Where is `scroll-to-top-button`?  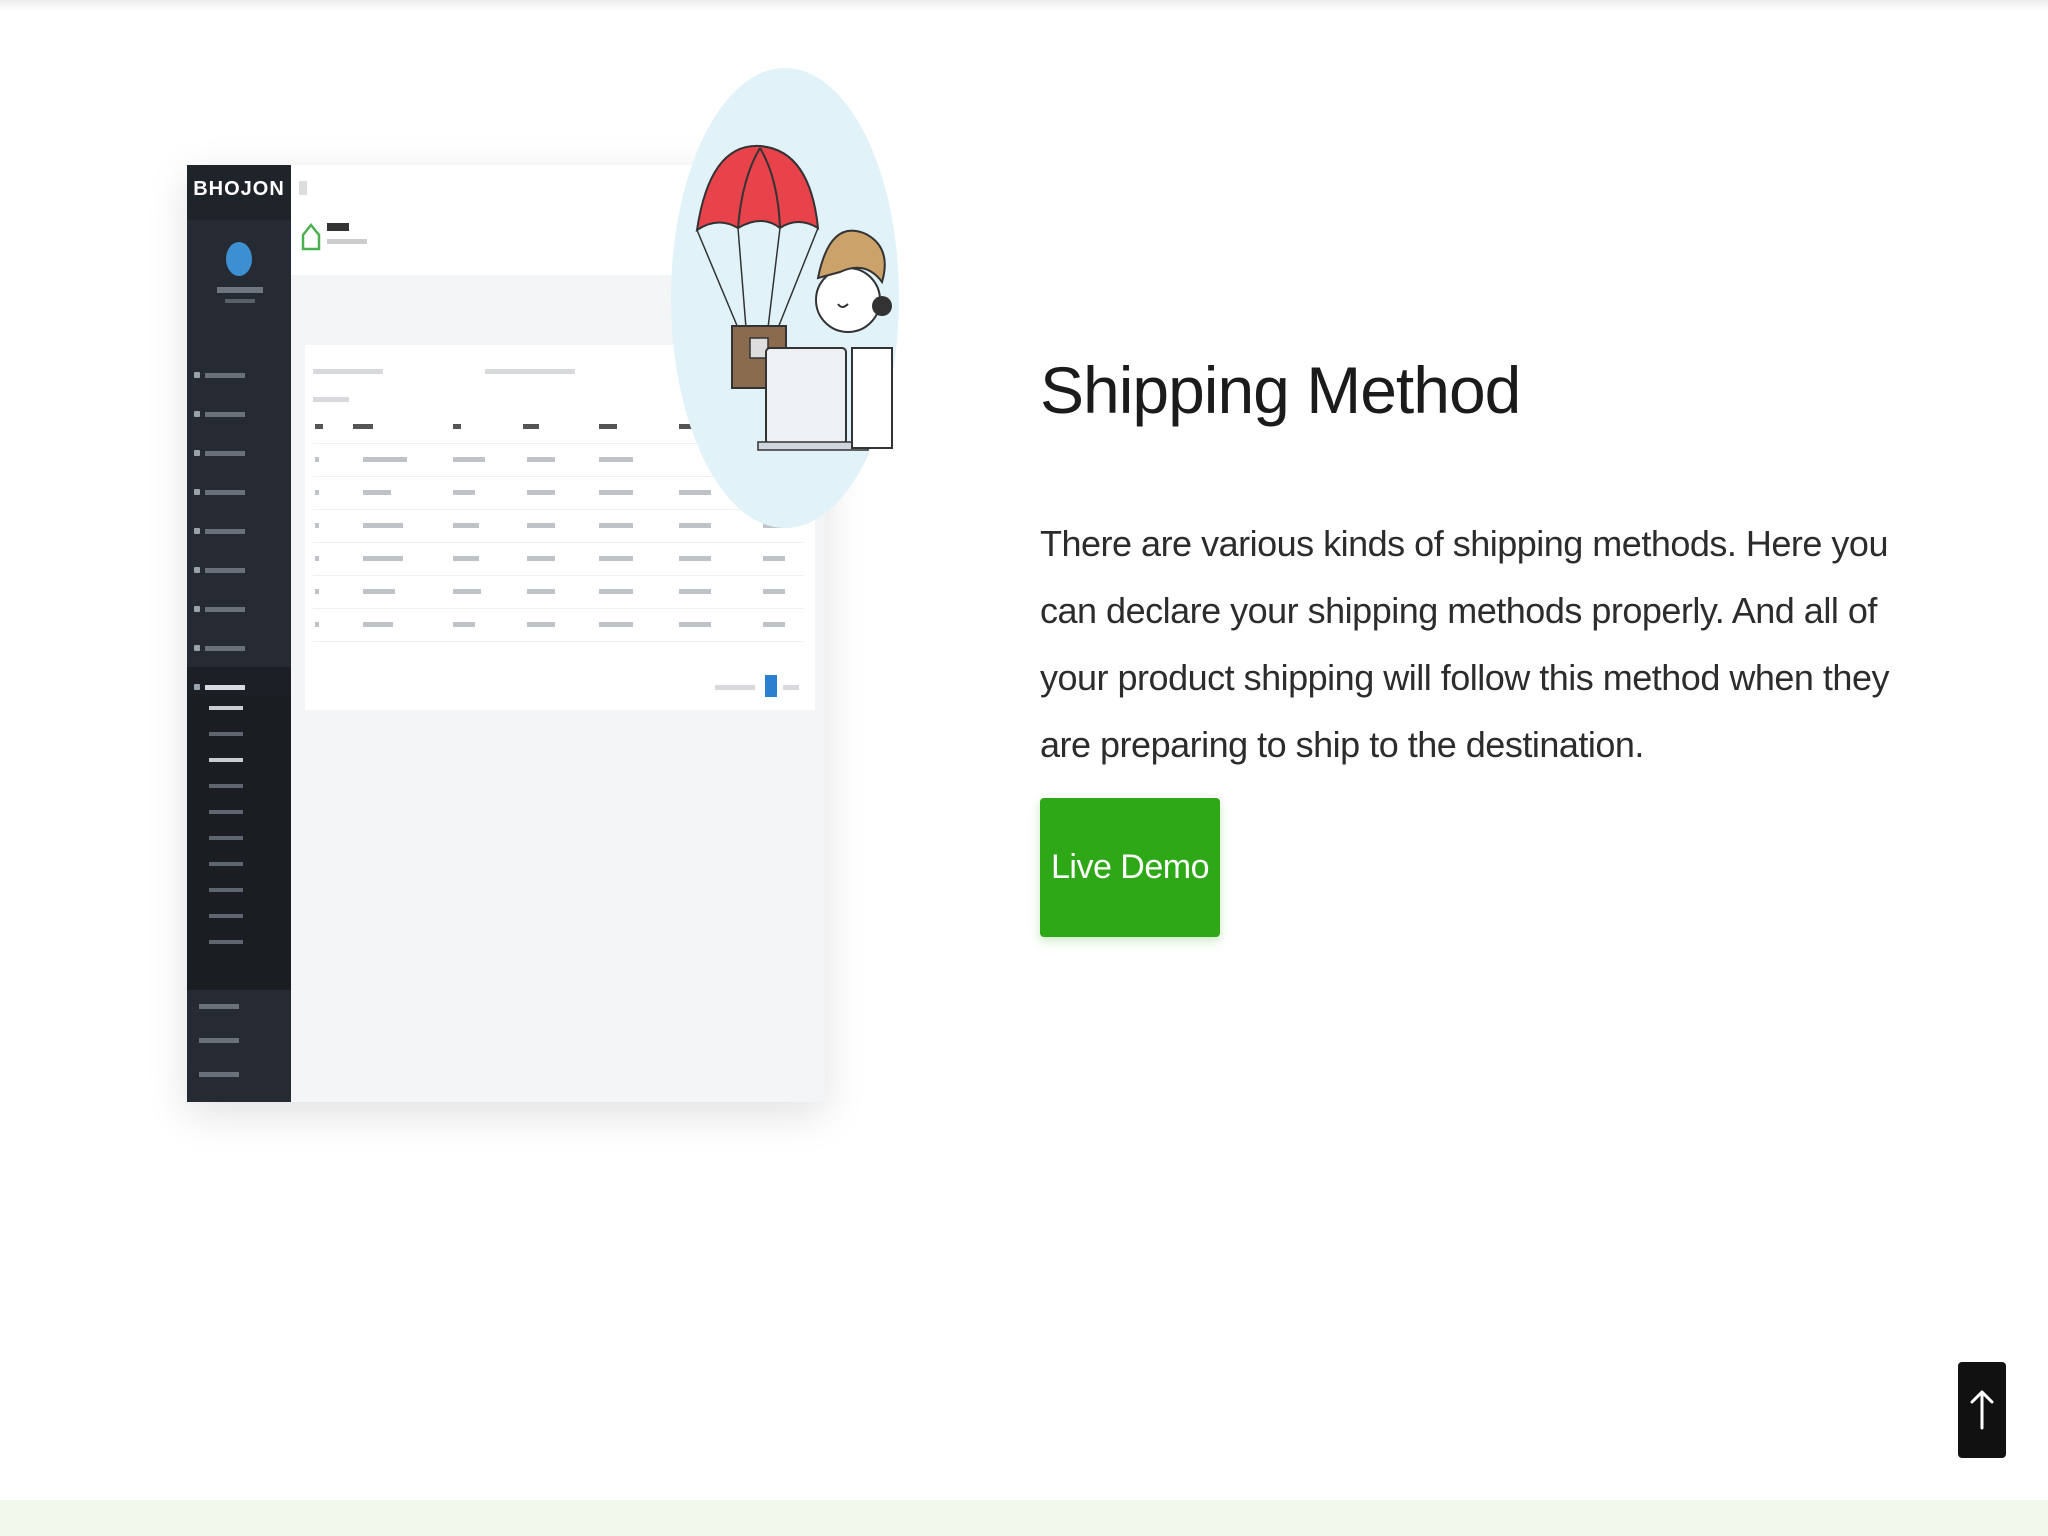
scroll-to-top-button is located at coordinates (1982, 1410).